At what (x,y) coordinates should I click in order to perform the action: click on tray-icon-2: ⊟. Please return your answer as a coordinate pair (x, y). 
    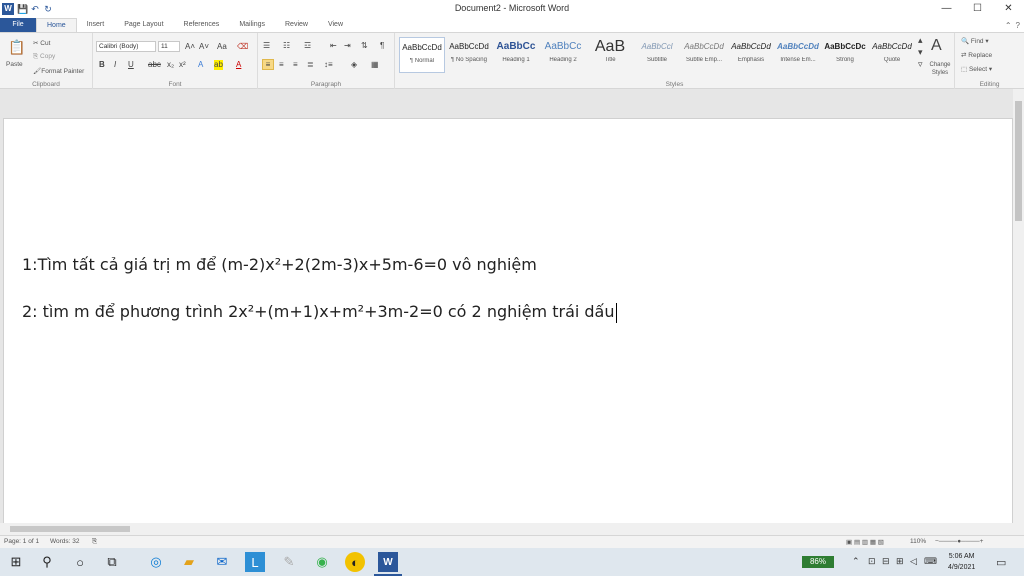
    Looking at the image, I should click on (886, 561).